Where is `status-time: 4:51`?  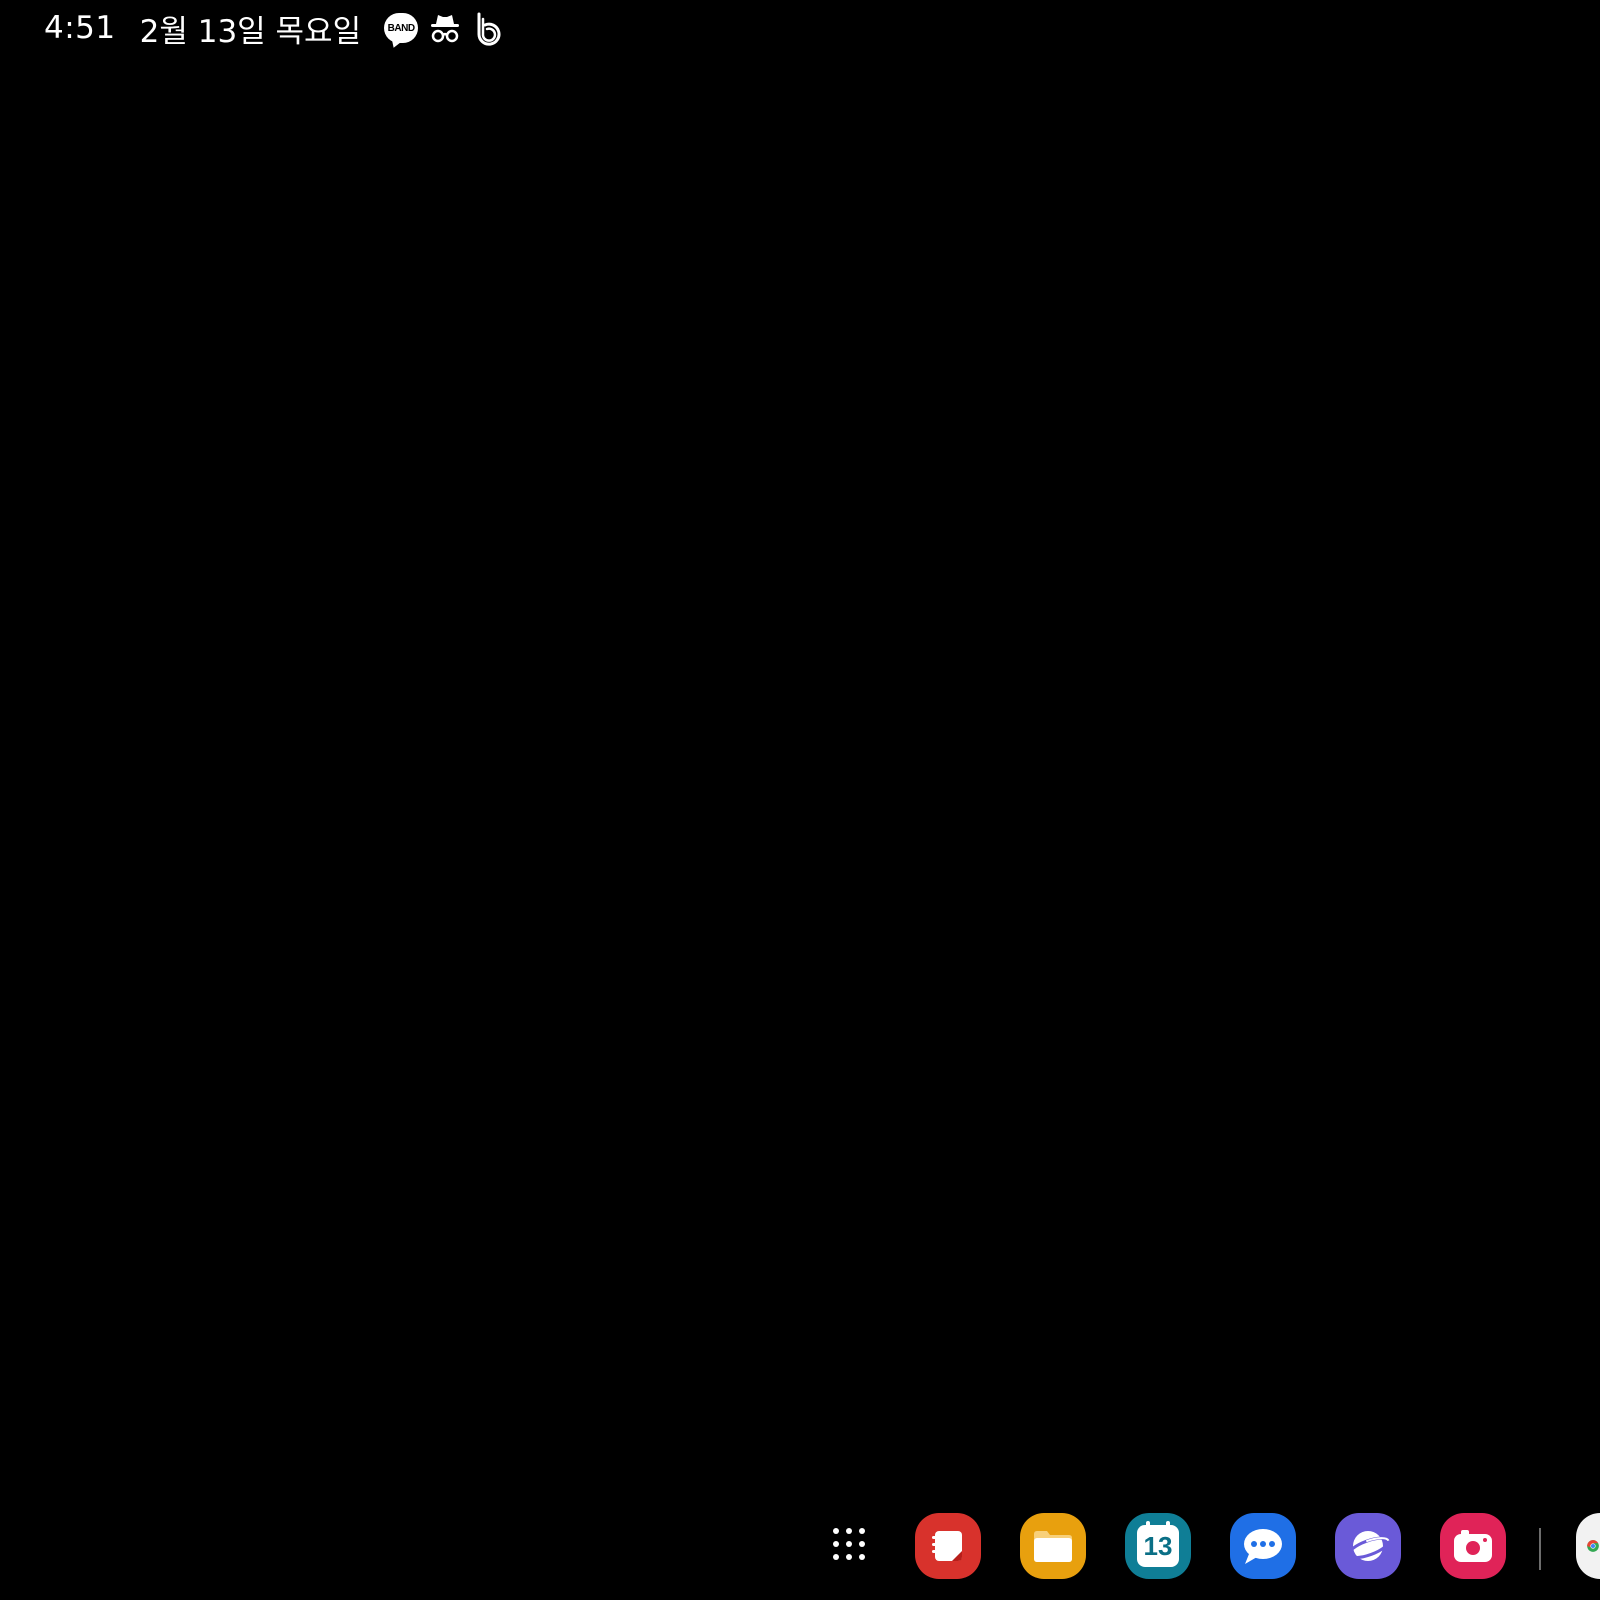 status-time: 4:51 is located at coordinates (80, 28).